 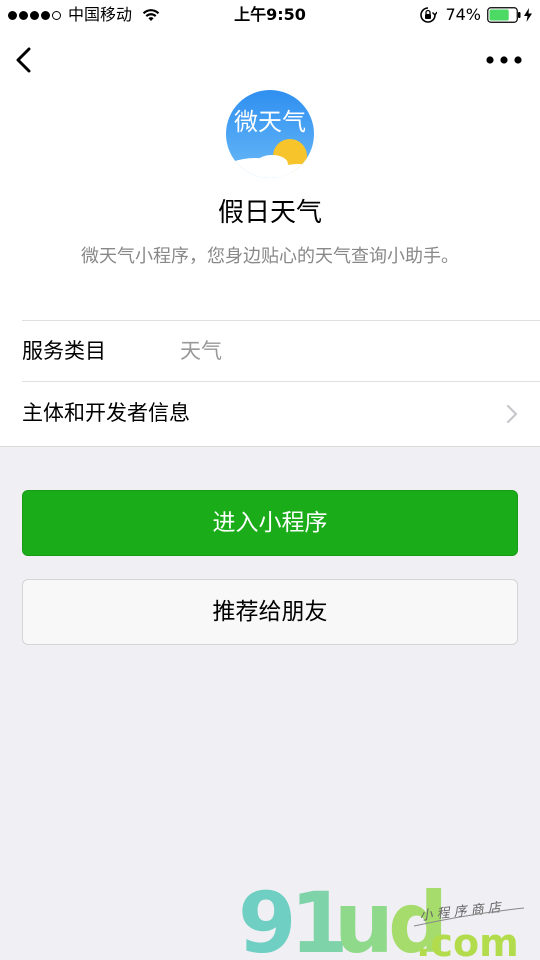 I want to click on share-to-friend-button: 推荐给朋友, so click(x=270, y=612).